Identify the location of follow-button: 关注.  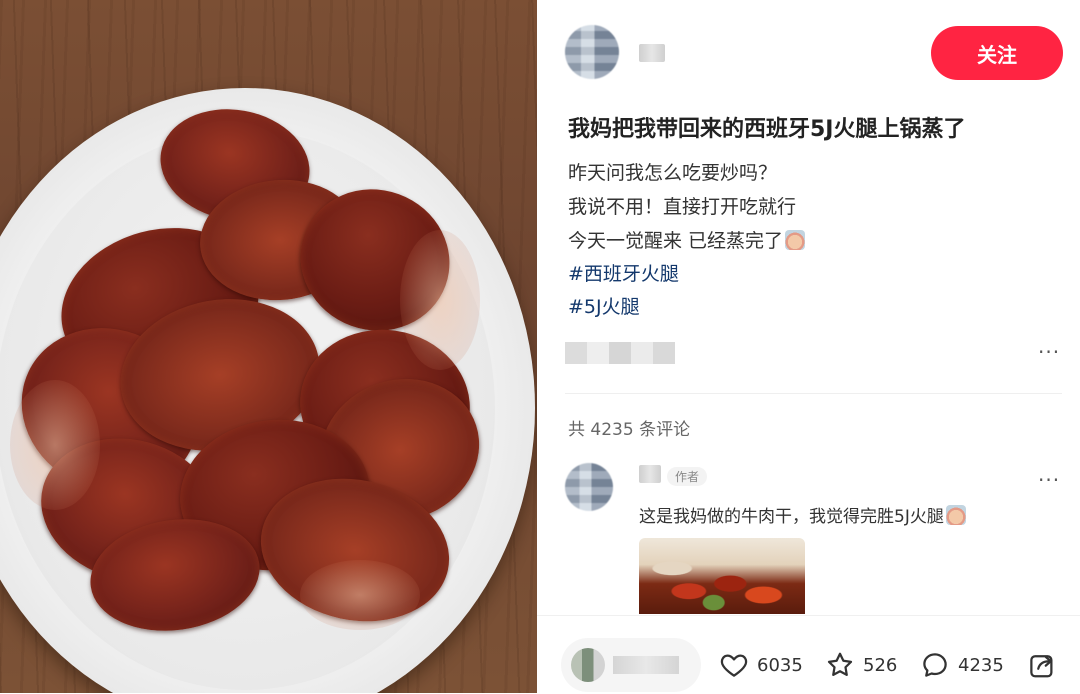
(997, 53).